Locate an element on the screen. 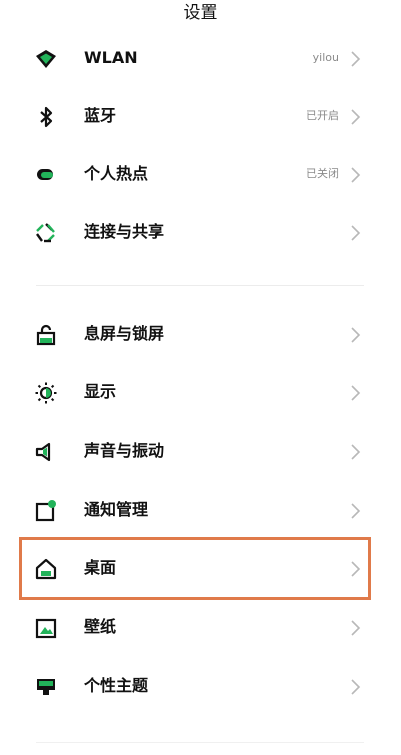  settings-row-label: 显示 is located at coordinates (100, 391).